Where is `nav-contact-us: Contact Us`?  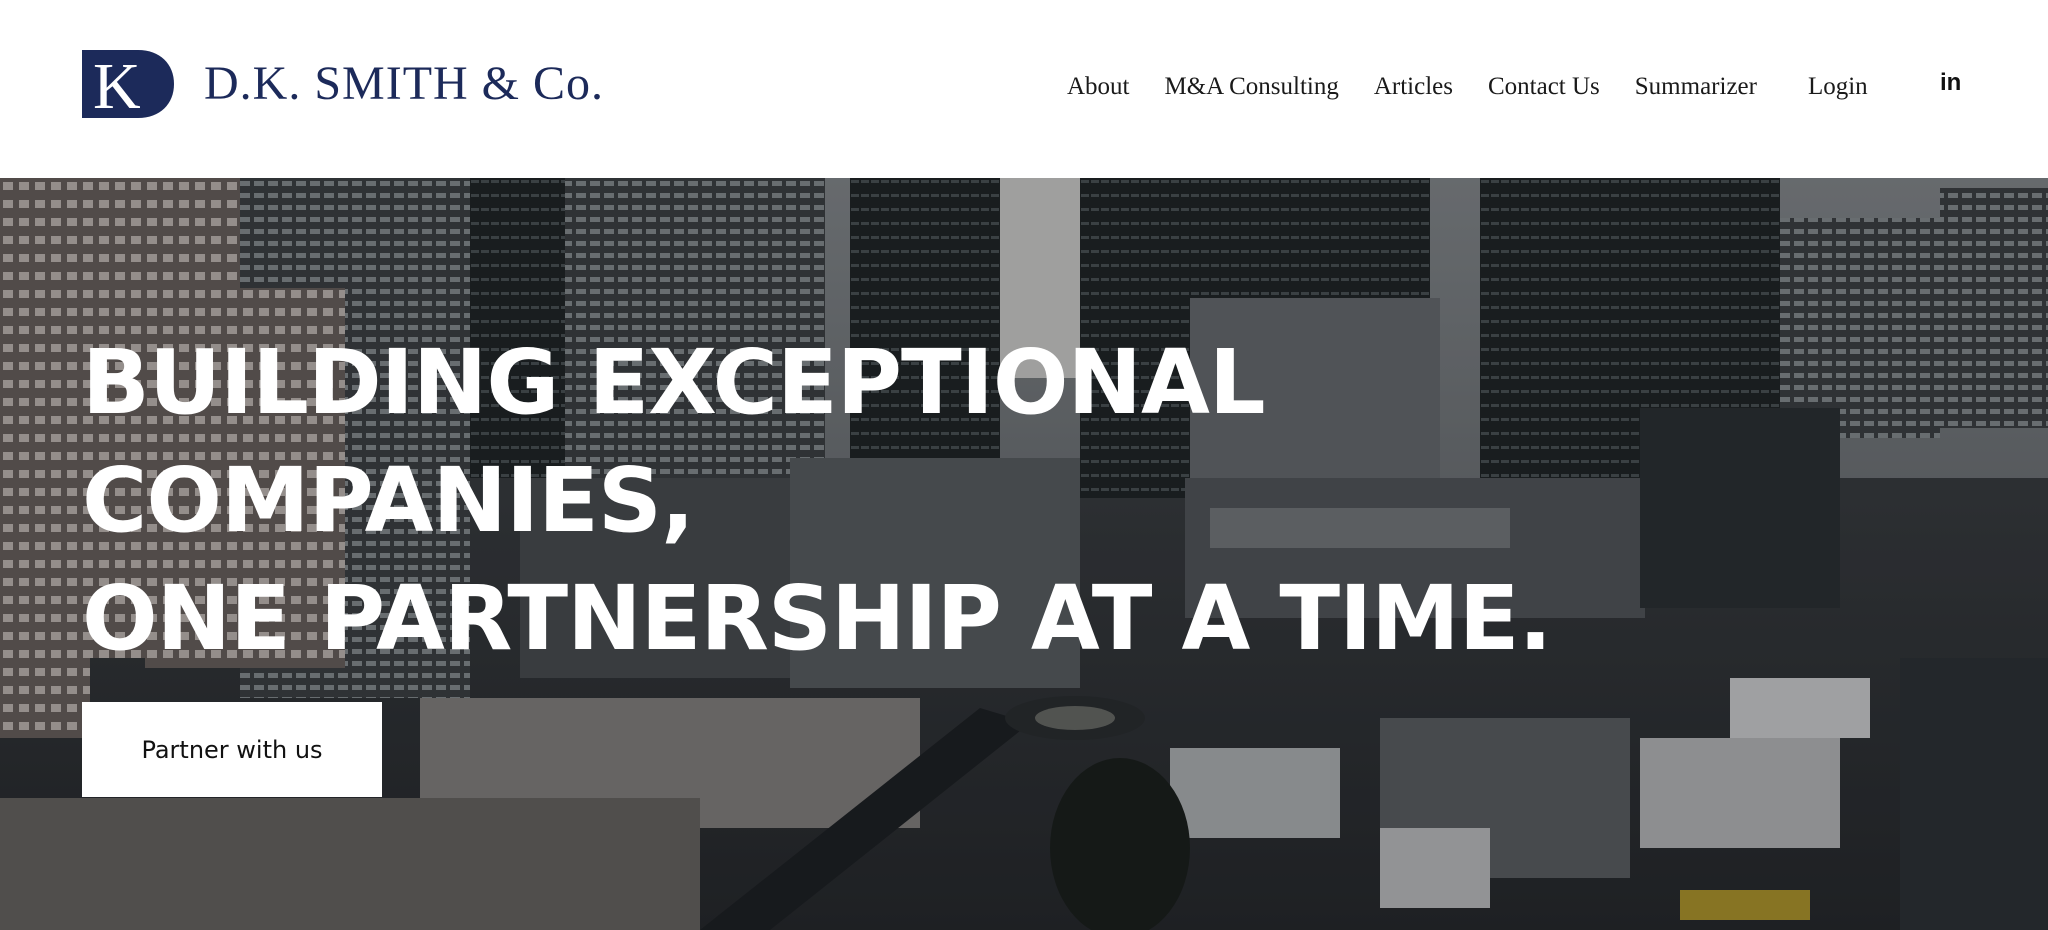 nav-contact-us: Contact Us is located at coordinates (1544, 86).